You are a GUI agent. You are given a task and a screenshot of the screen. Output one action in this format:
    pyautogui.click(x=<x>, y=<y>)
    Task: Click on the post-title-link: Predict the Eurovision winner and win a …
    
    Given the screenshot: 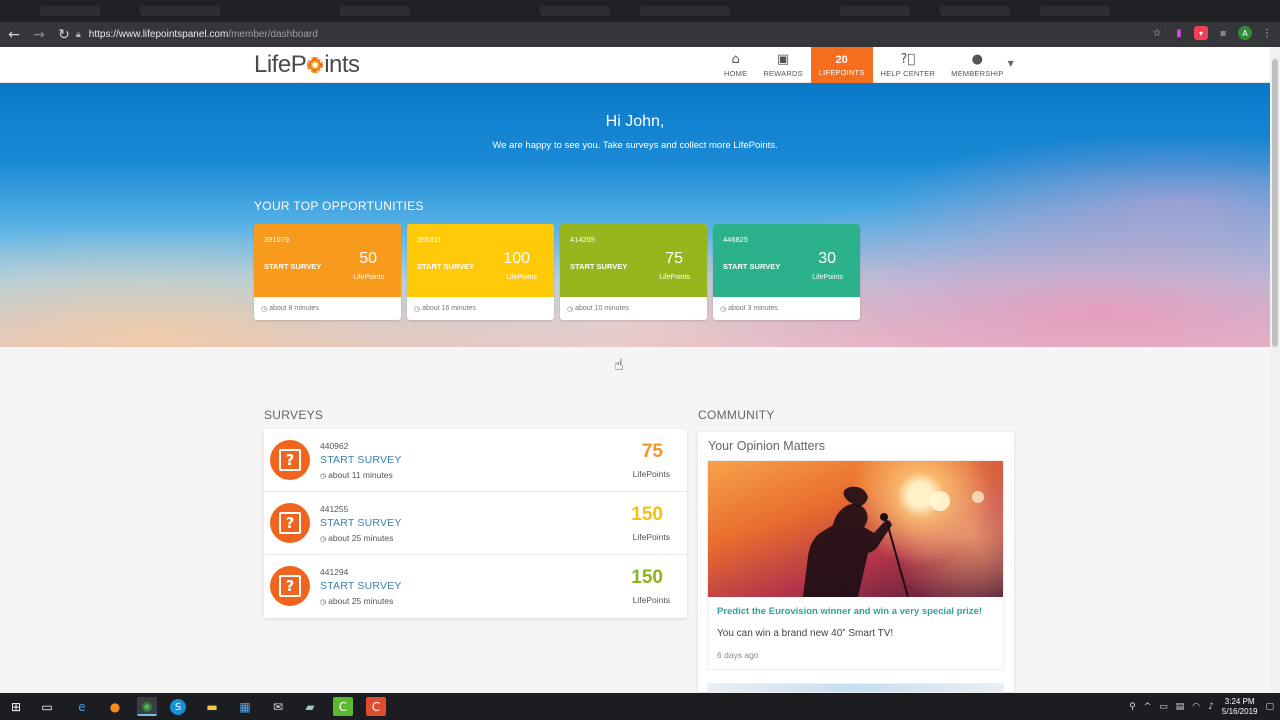 What is the action you would take?
    pyautogui.click(x=849, y=611)
    